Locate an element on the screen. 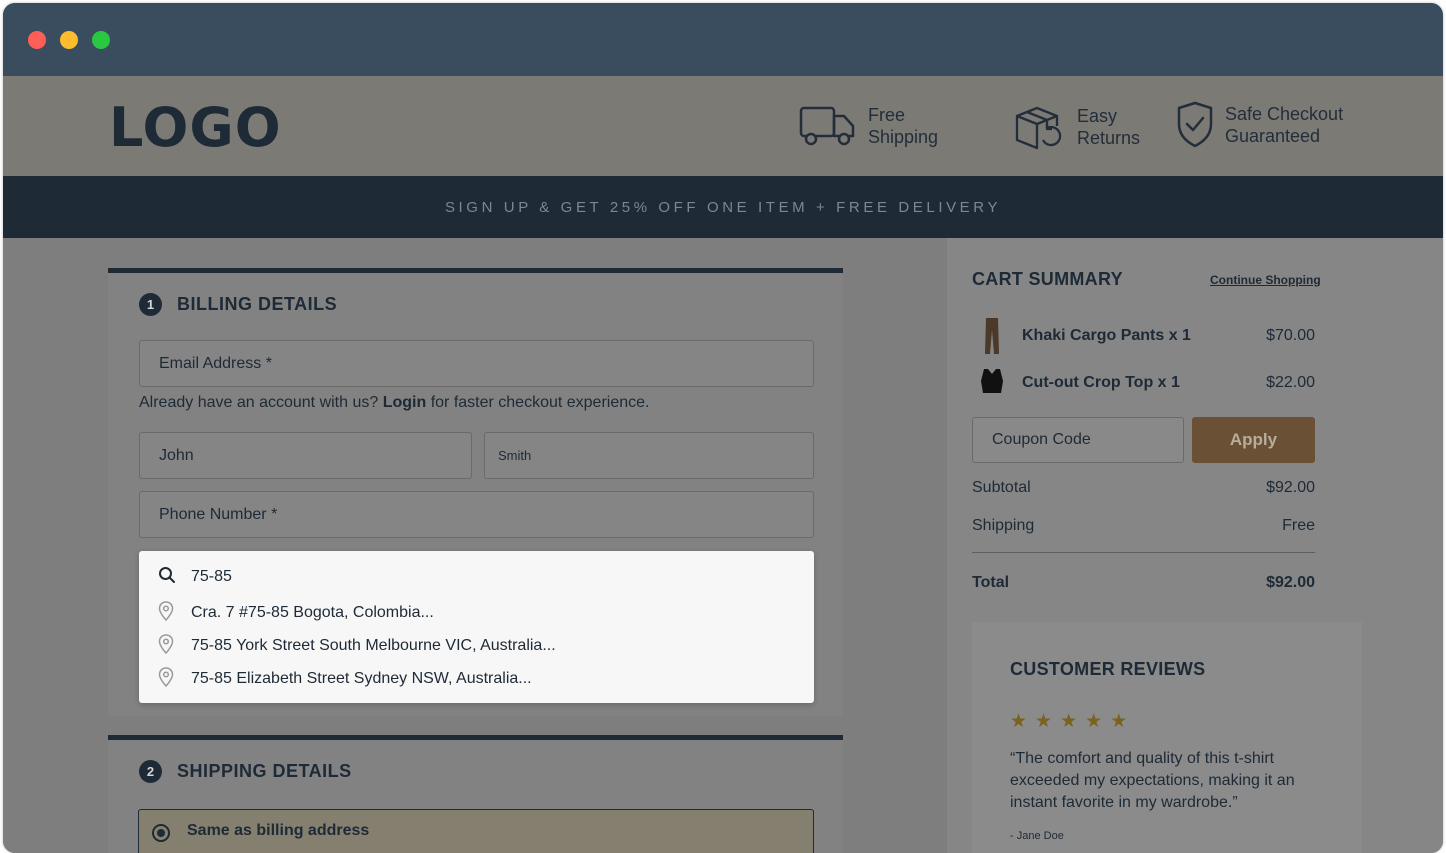 The width and height of the screenshot is (1446, 853). minimize-window-button is located at coordinates (69, 40).